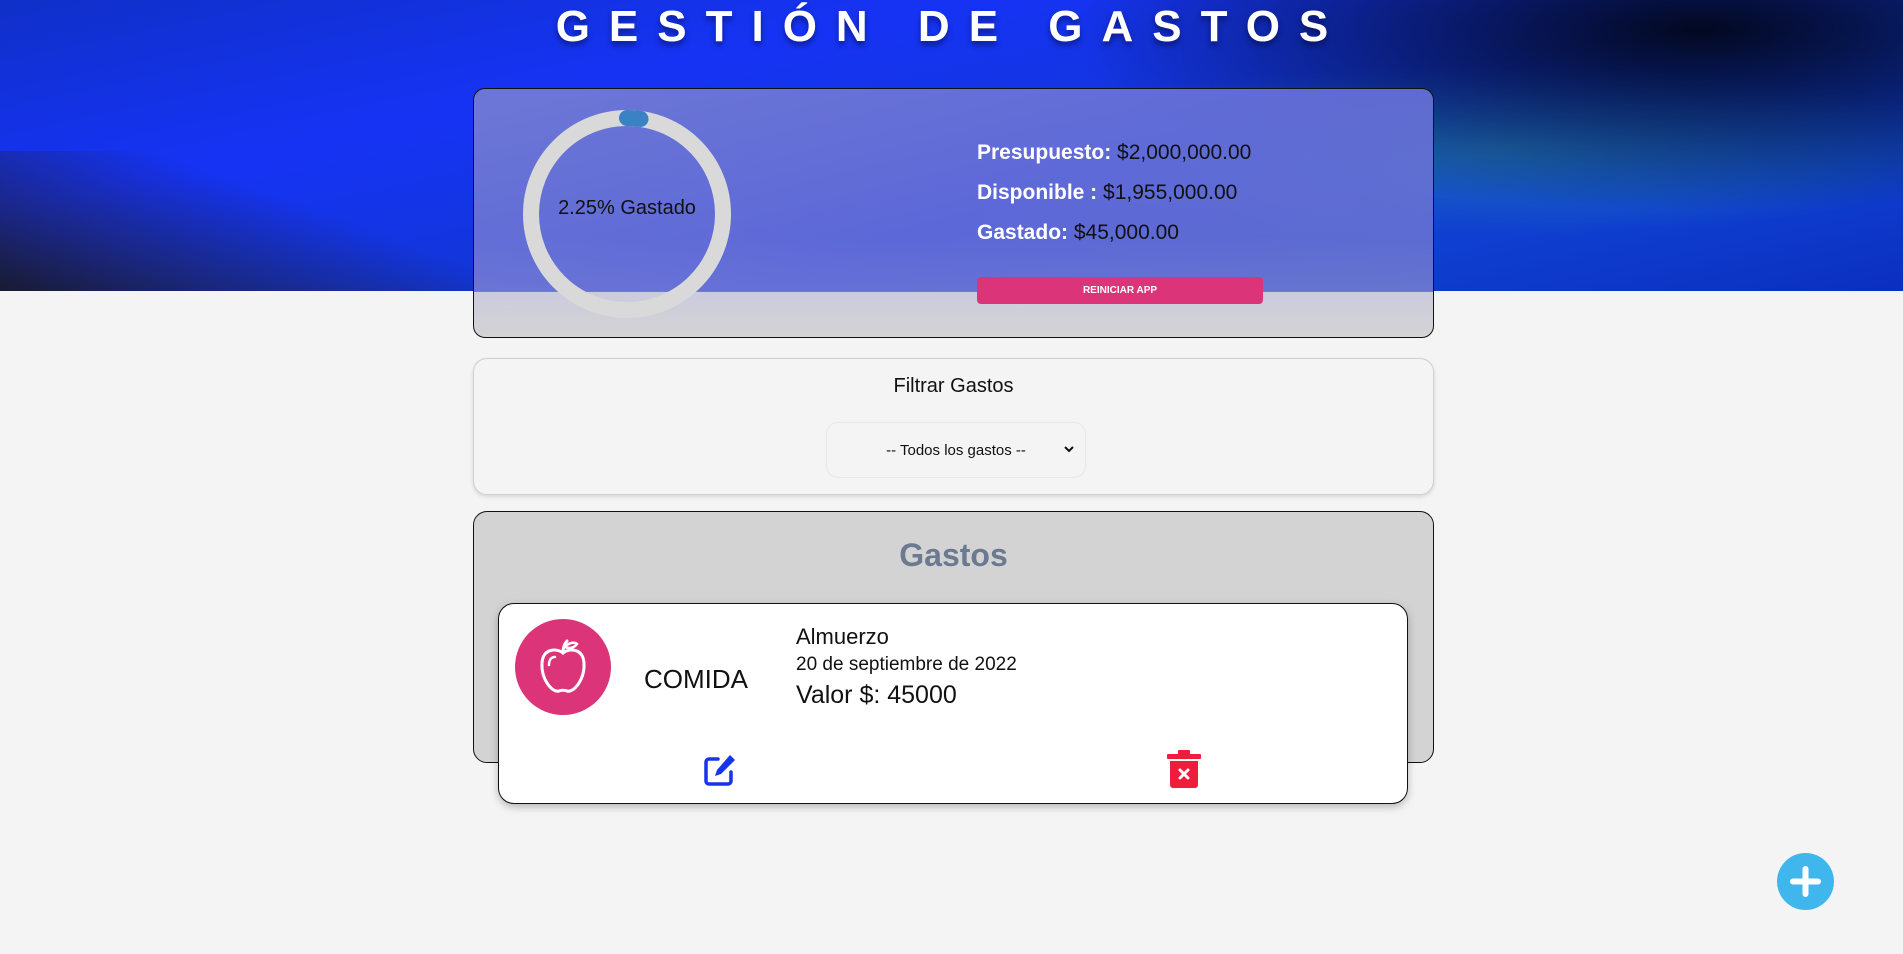 The image size is (1903, 954). I want to click on expense-name: Almuerzo, so click(842, 636).